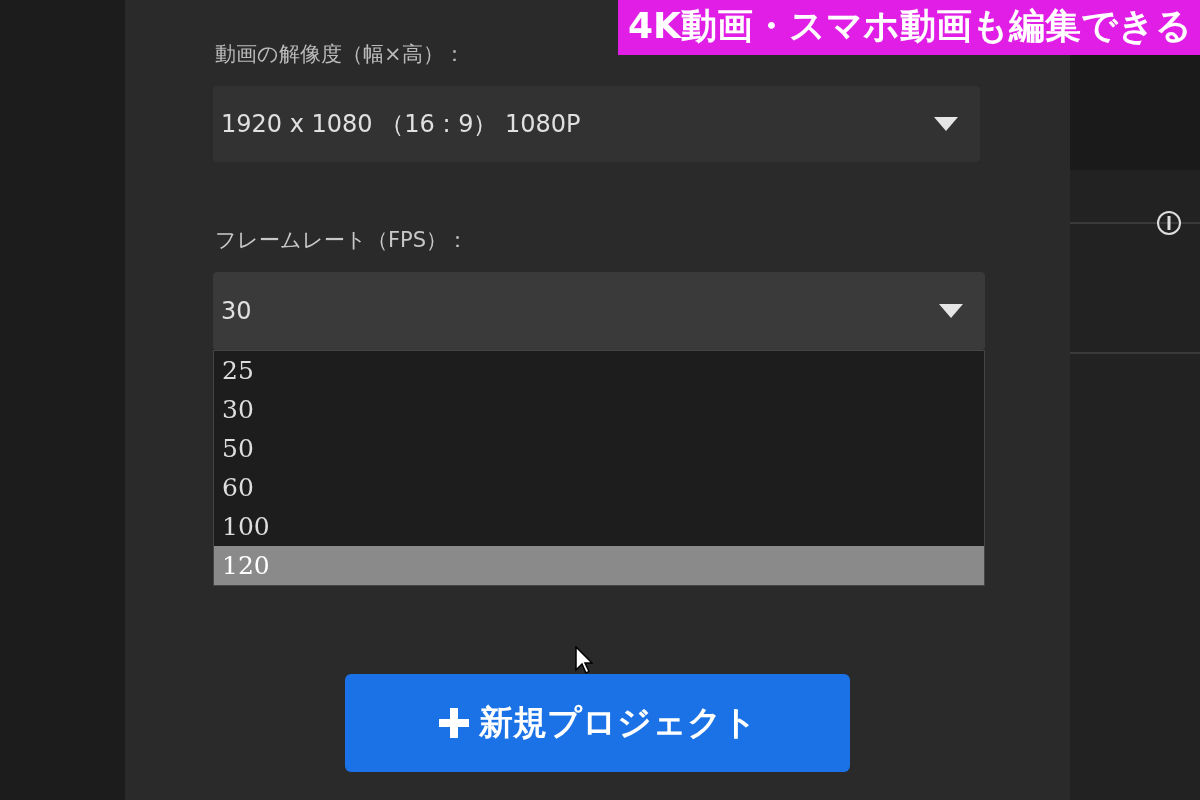 The width and height of the screenshot is (1200, 800). Describe the element at coordinates (599, 370) in the screenshot. I see `dropdown-option: 25` at that location.